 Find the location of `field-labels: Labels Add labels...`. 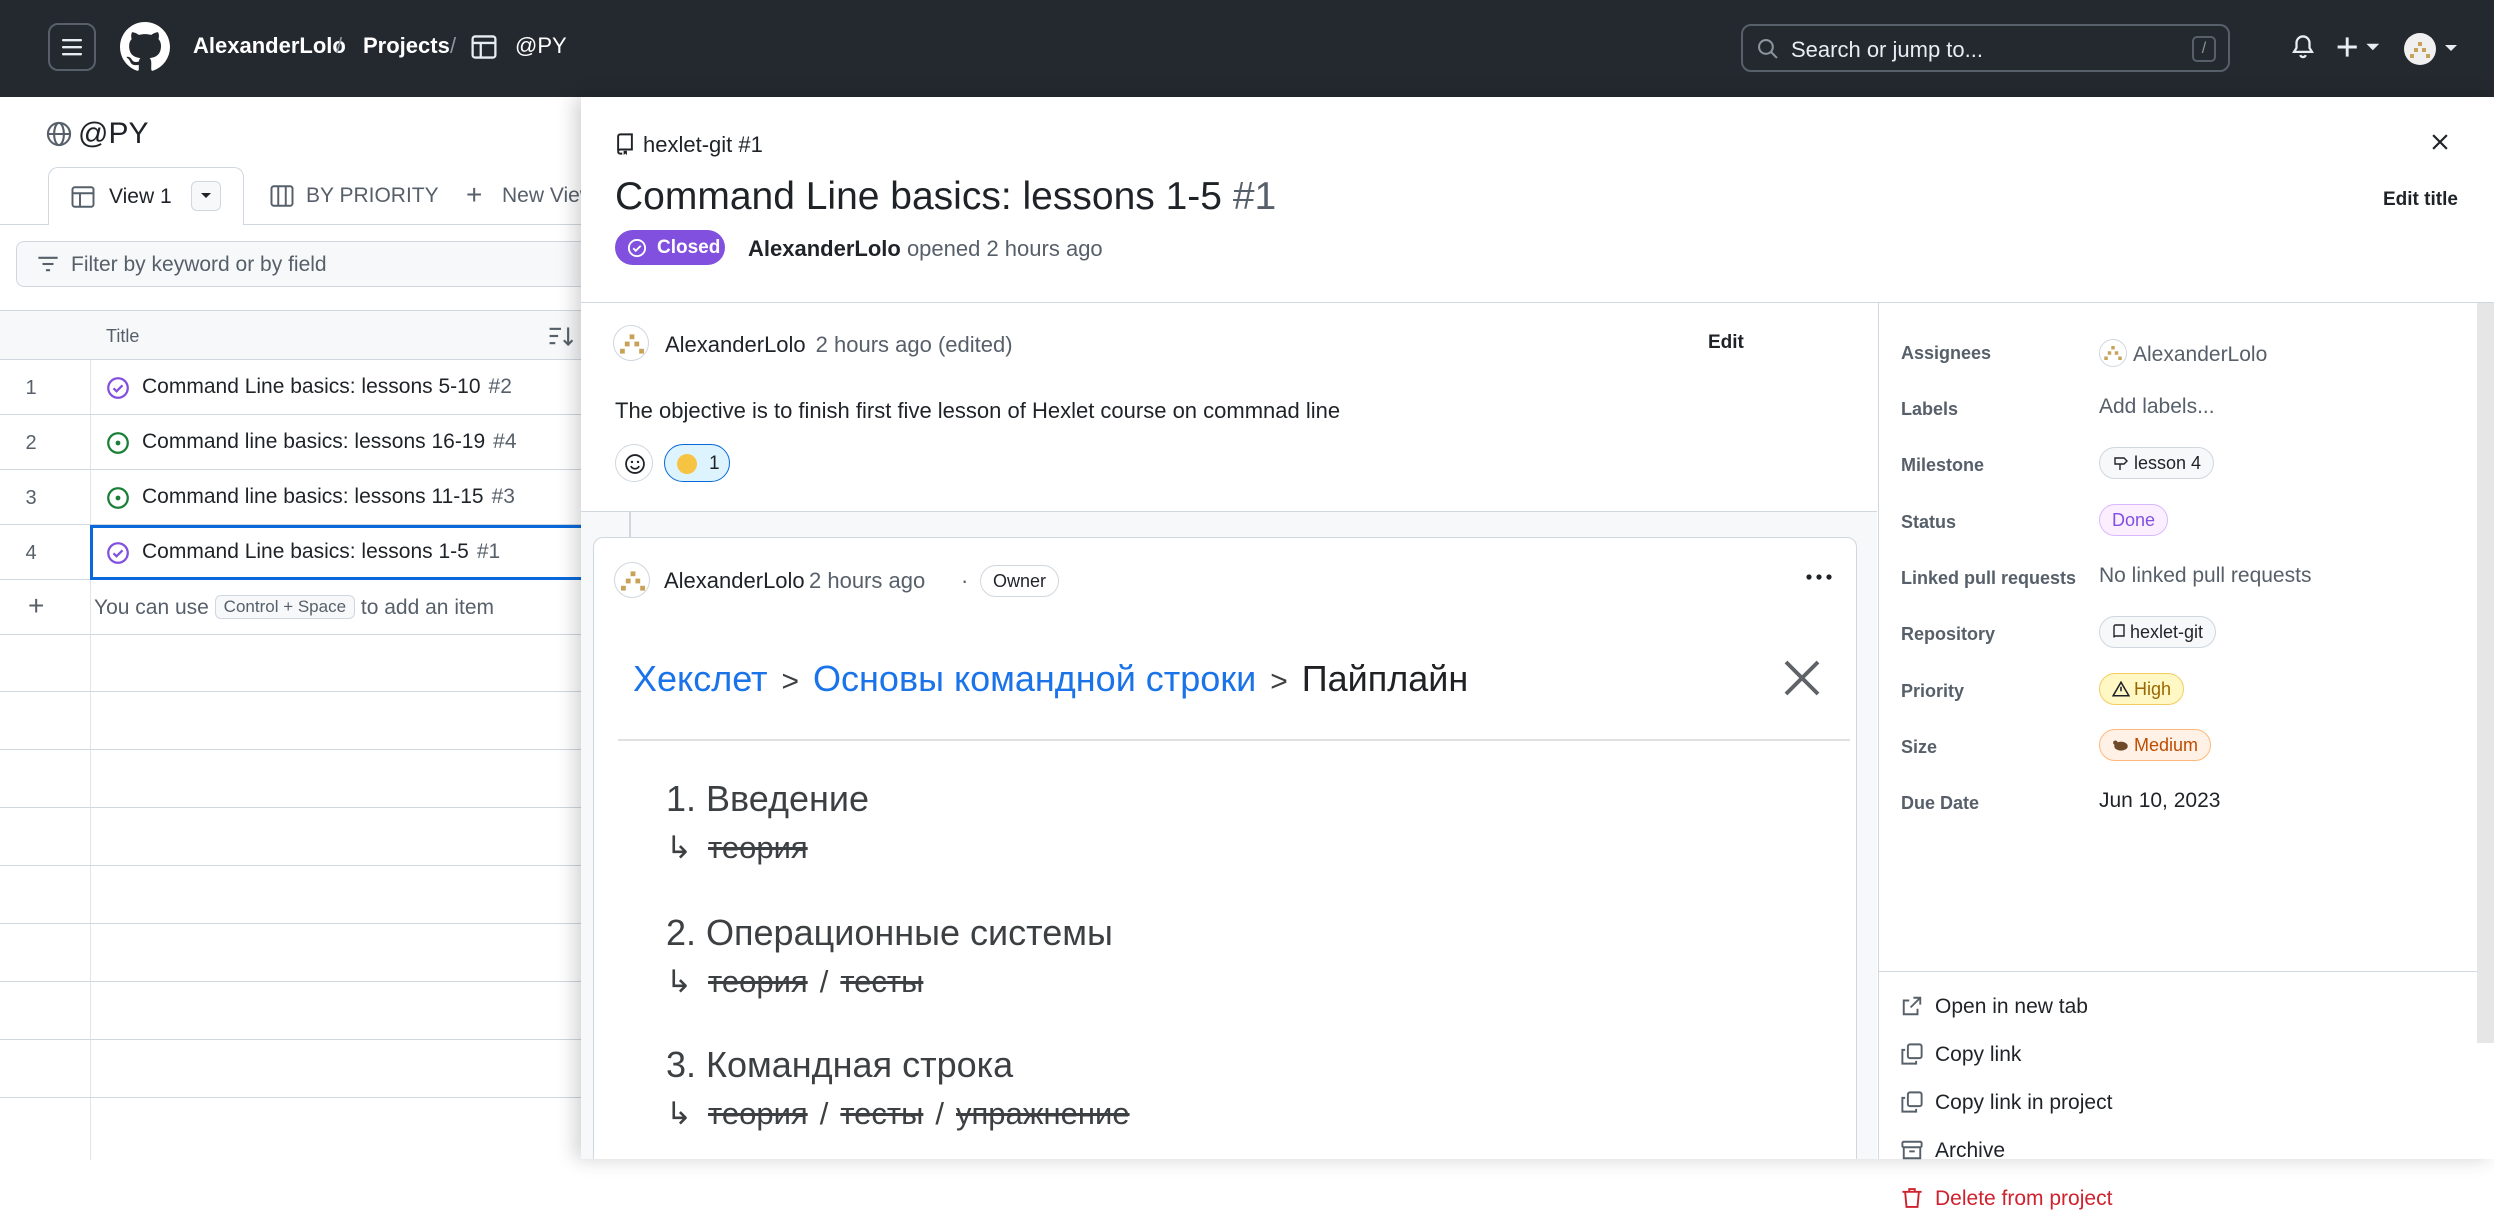

field-labels: Labels Add labels... is located at coordinates (2181, 411).